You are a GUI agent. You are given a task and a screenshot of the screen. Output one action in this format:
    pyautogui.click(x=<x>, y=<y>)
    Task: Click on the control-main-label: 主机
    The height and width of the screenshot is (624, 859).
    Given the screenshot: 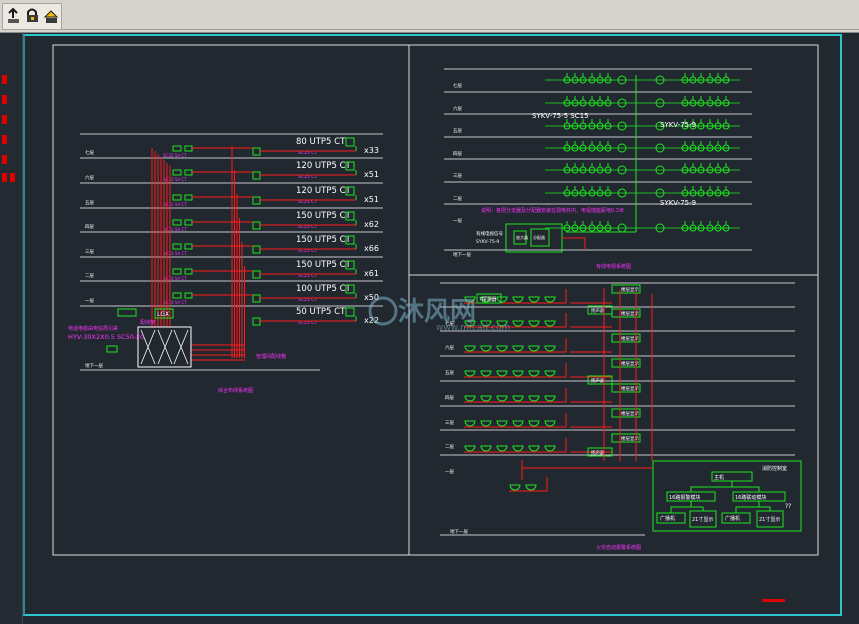 What is the action you would take?
    pyautogui.click(x=719, y=477)
    